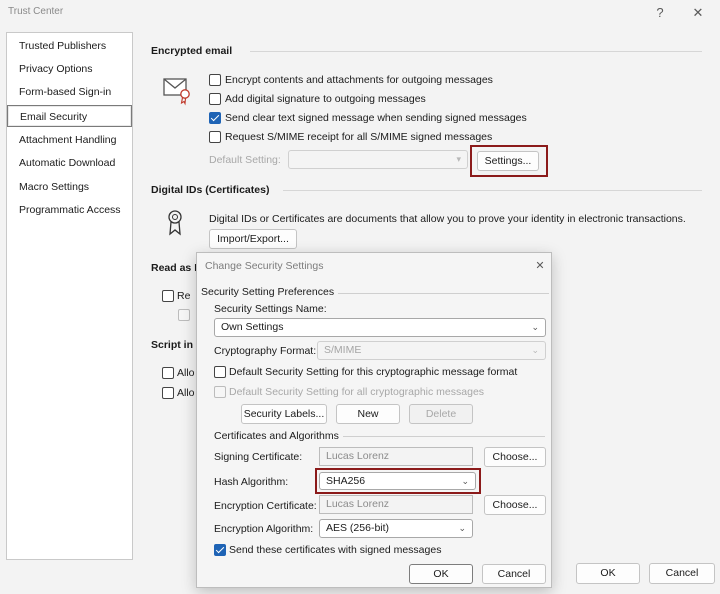  What do you see at coordinates (540, 266) in the screenshot?
I see `dialog-close-button: ✕` at bounding box center [540, 266].